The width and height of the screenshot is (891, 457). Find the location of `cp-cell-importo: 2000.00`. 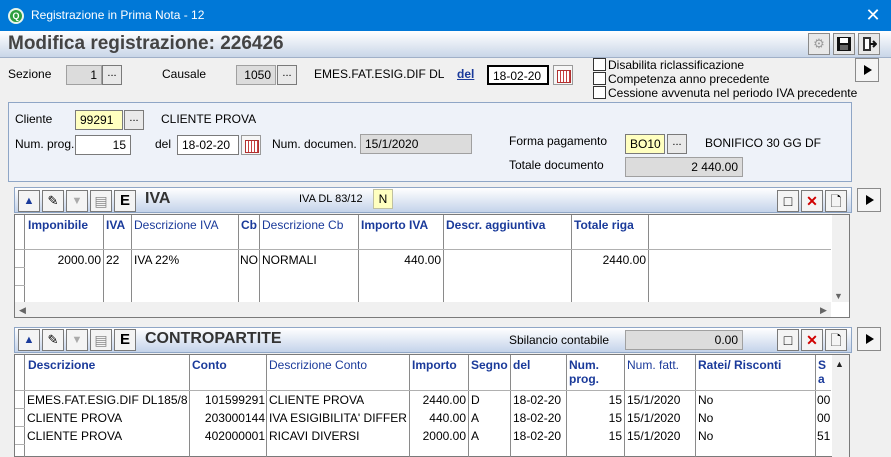

cp-cell-importo: 2000.00 is located at coordinates (438, 436).